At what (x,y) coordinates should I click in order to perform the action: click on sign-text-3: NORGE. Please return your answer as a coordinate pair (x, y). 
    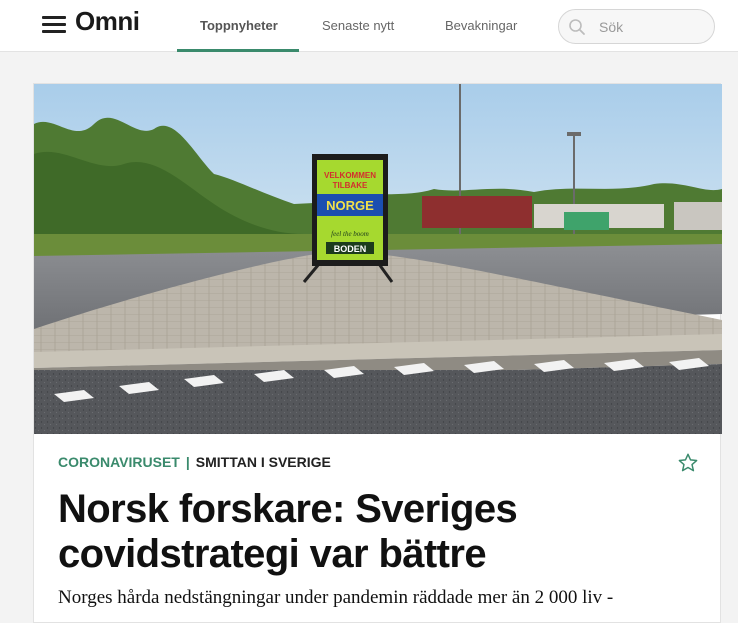
    Looking at the image, I should click on (350, 205).